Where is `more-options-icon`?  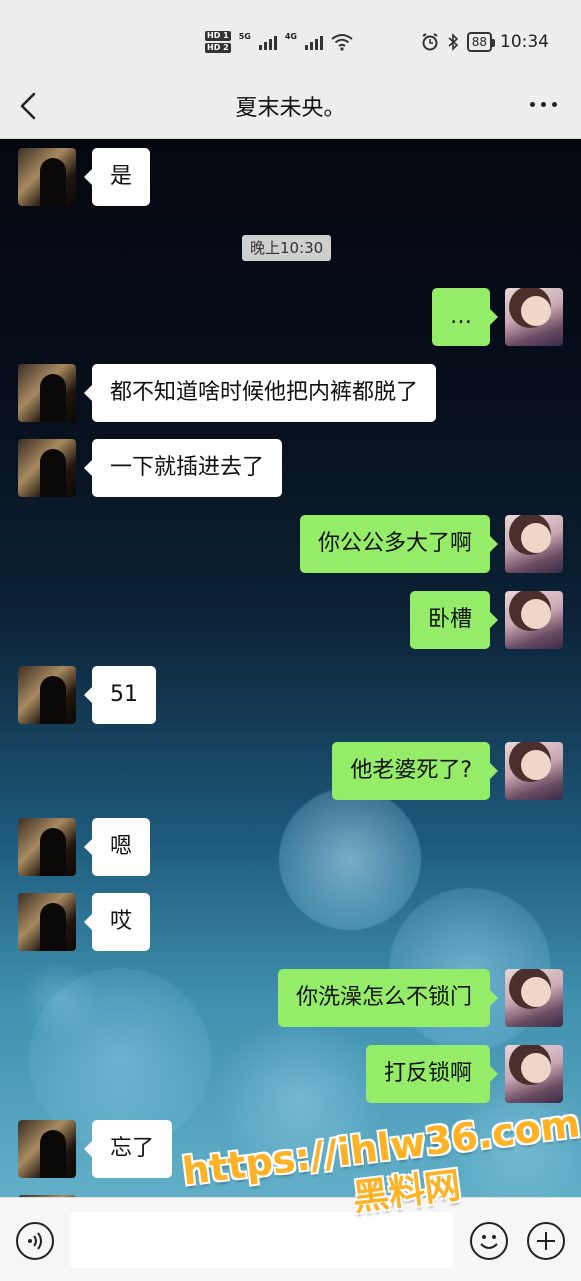 more-options-icon is located at coordinates (543, 104).